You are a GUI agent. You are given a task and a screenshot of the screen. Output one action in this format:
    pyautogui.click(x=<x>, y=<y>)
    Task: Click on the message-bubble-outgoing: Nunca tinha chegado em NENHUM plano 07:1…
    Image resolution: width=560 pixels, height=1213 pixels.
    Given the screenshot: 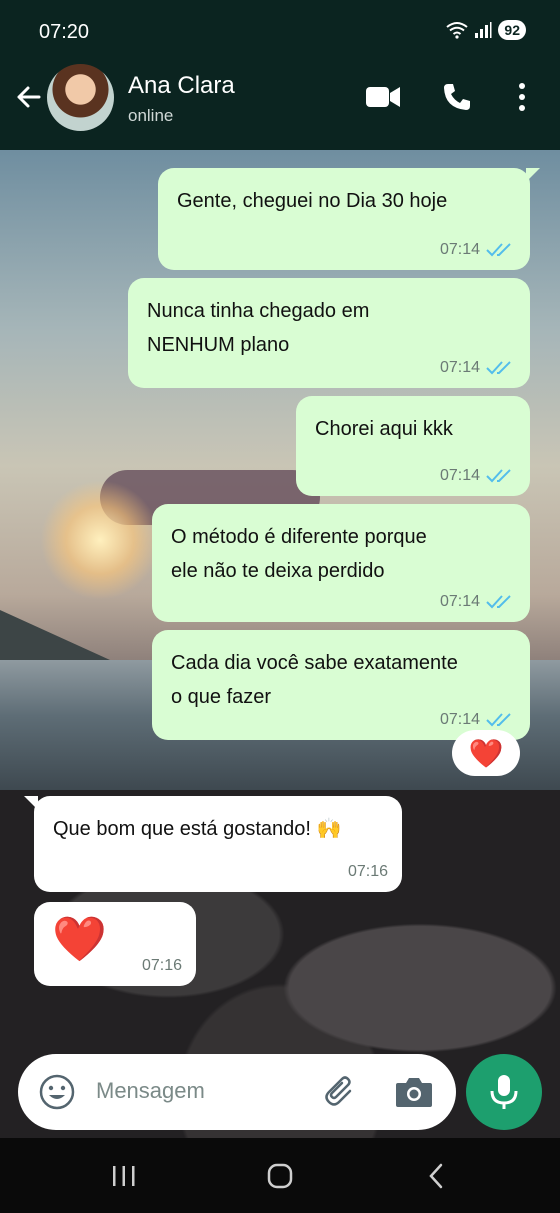 What is the action you would take?
    pyautogui.click(x=329, y=333)
    